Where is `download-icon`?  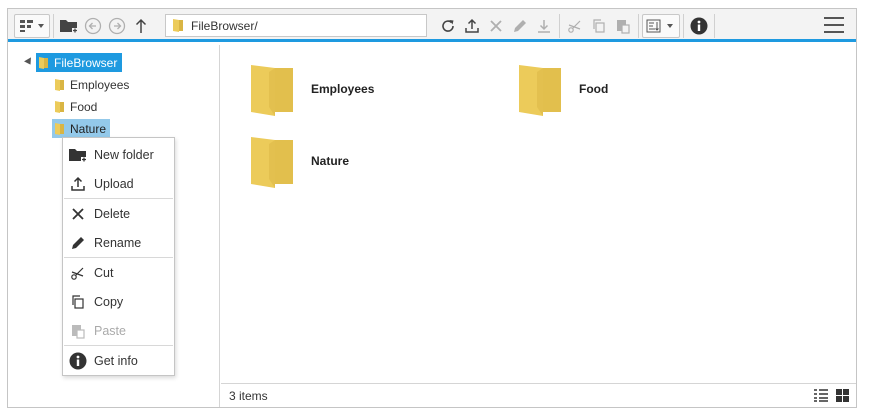
download-icon is located at coordinates (544, 26).